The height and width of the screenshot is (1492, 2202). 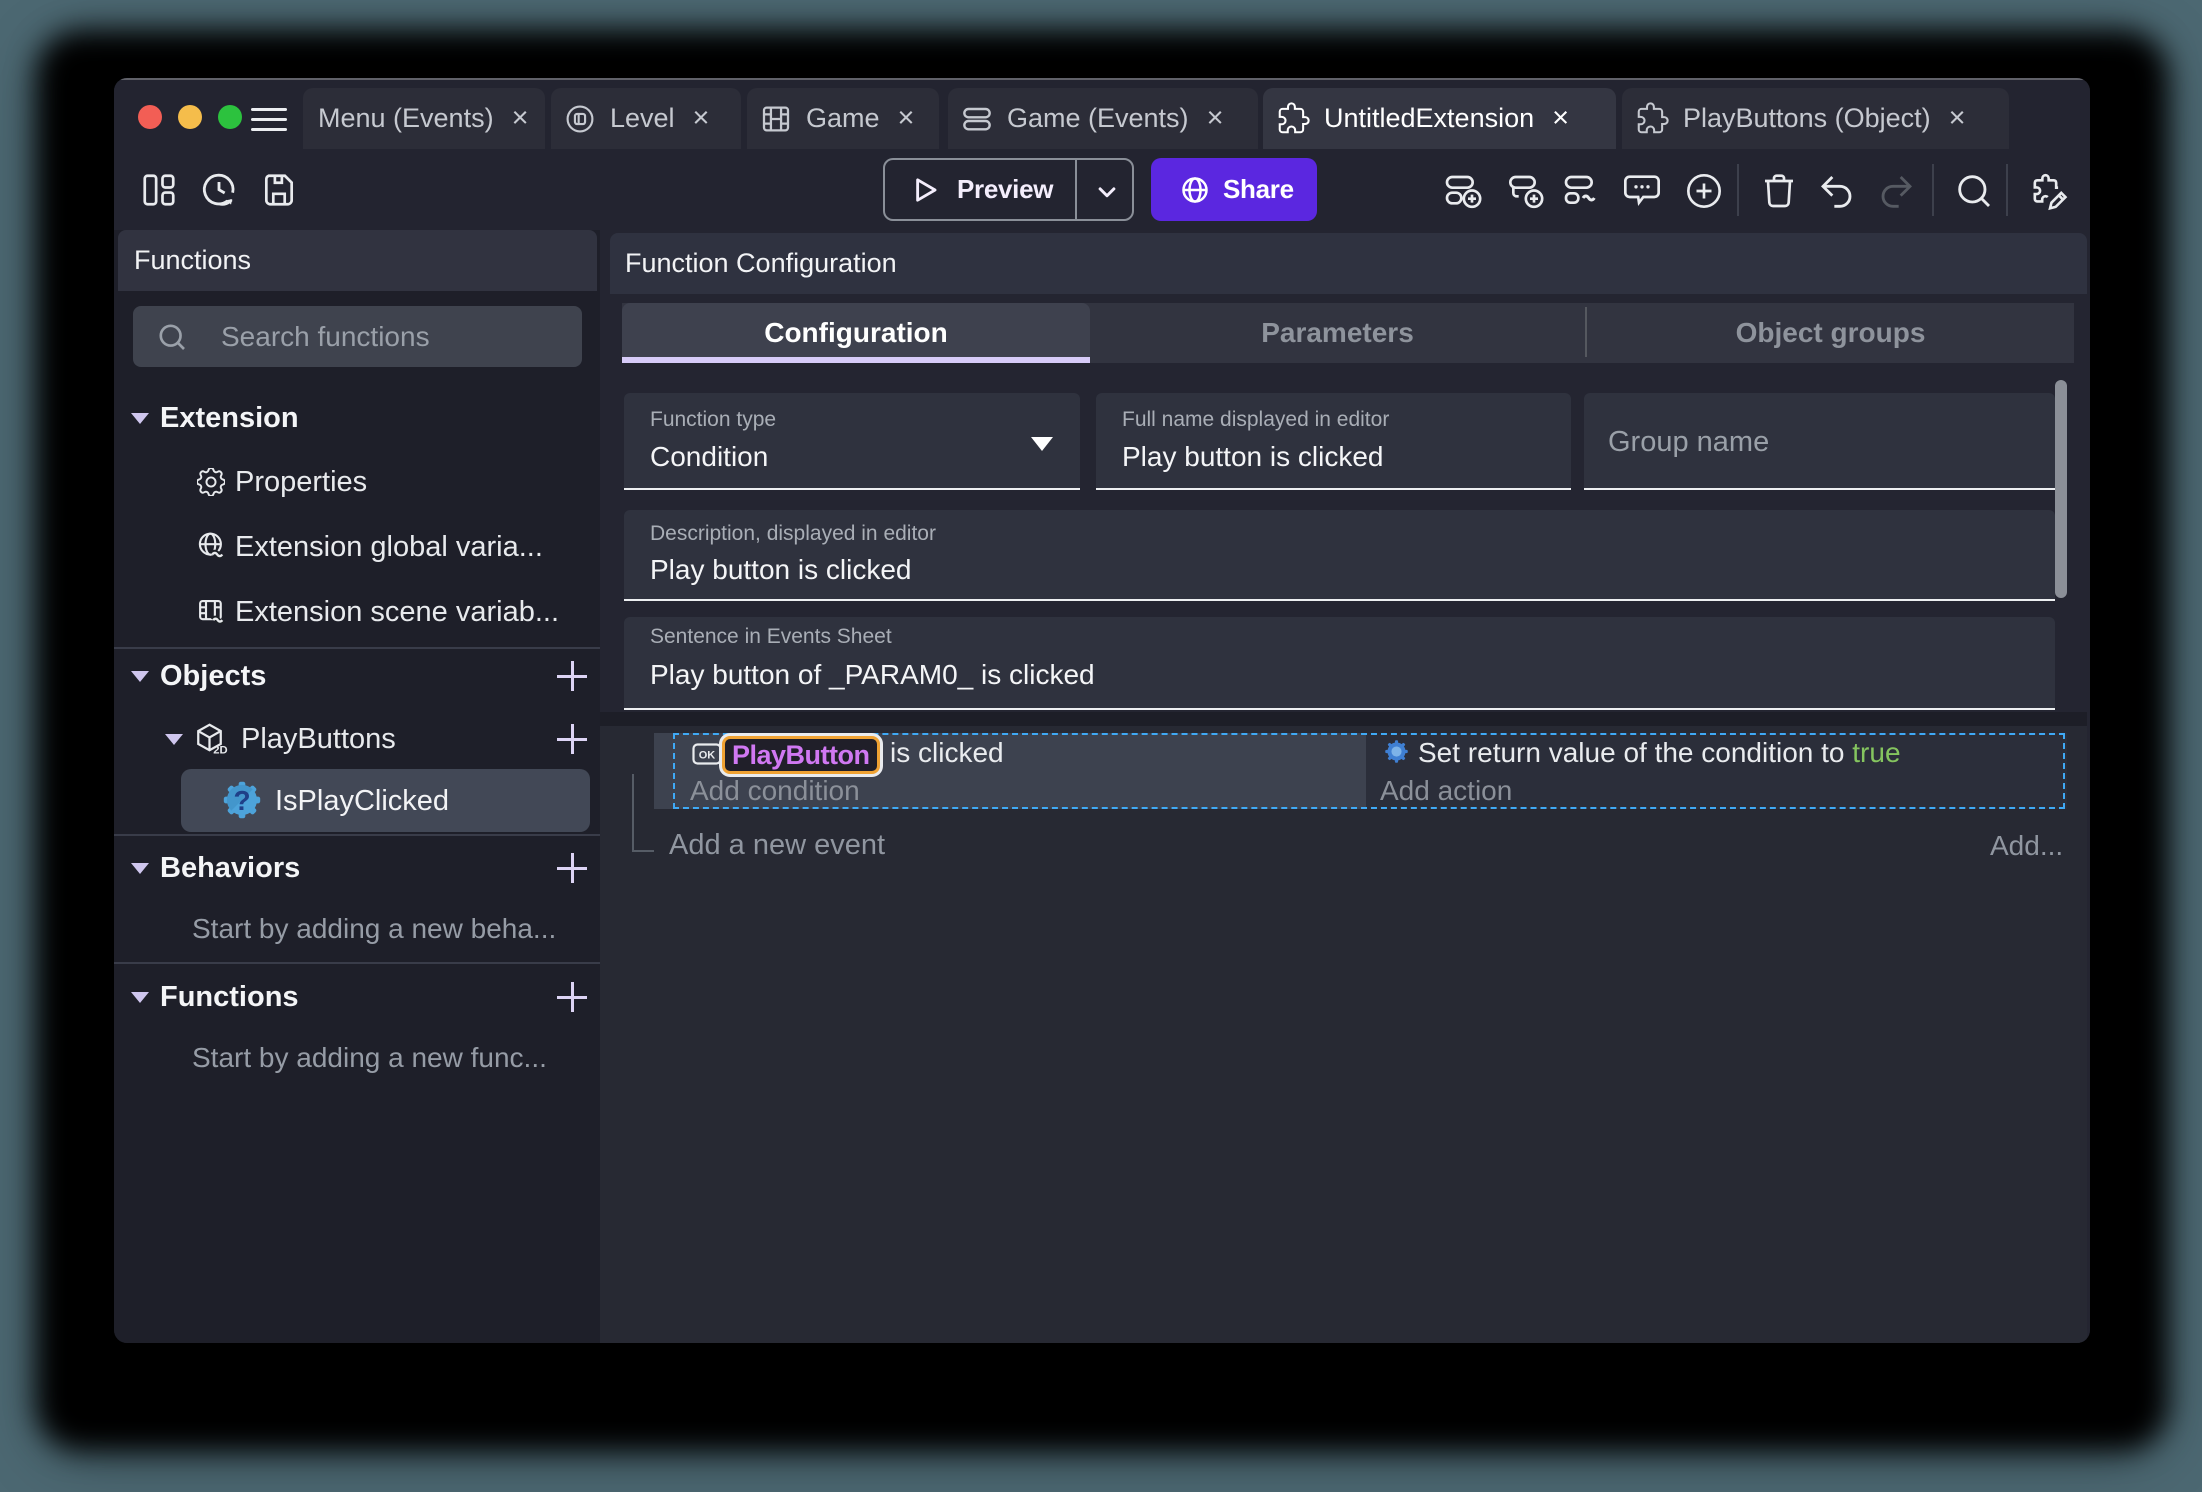 What do you see at coordinates (707, 756) in the screenshot?
I see `svg-text: OK` at bounding box center [707, 756].